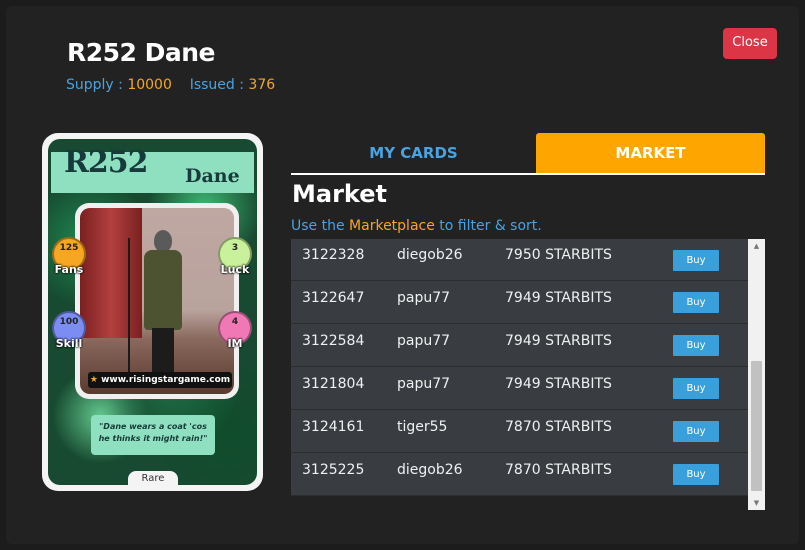 The height and width of the screenshot is (550, 805). I want to click on table-row: 3122584 papu77 7949 STARBITS Buy, so click(519, 345).